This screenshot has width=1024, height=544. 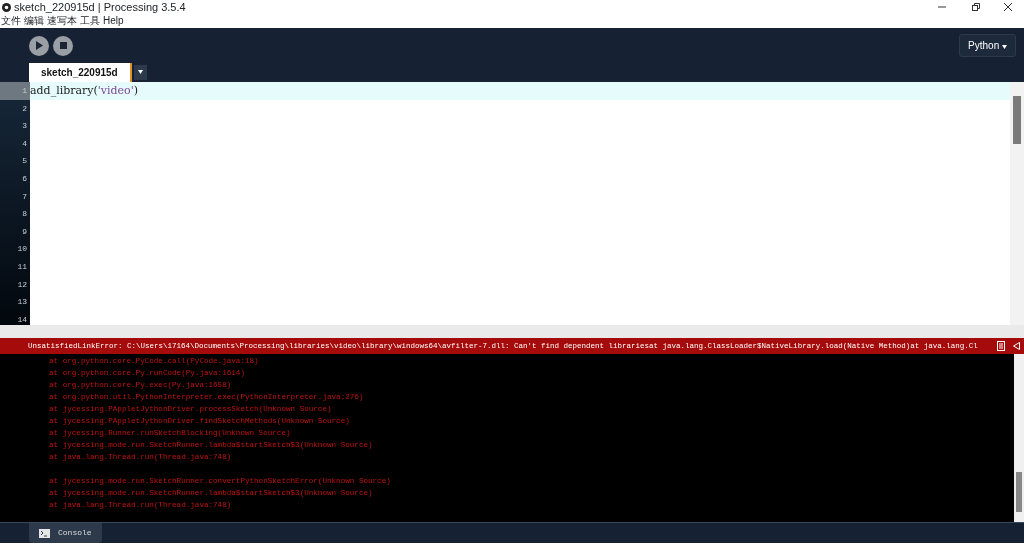 I want to click on stop-icon, so click(x=63, y=45).